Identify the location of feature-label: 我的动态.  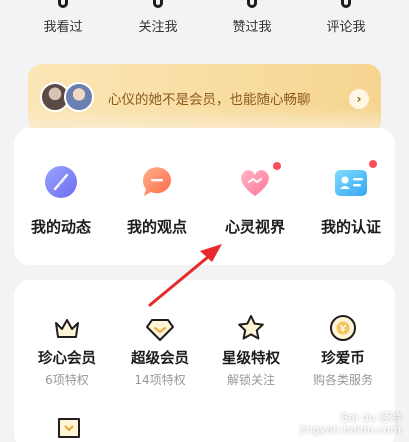
(60, 227).